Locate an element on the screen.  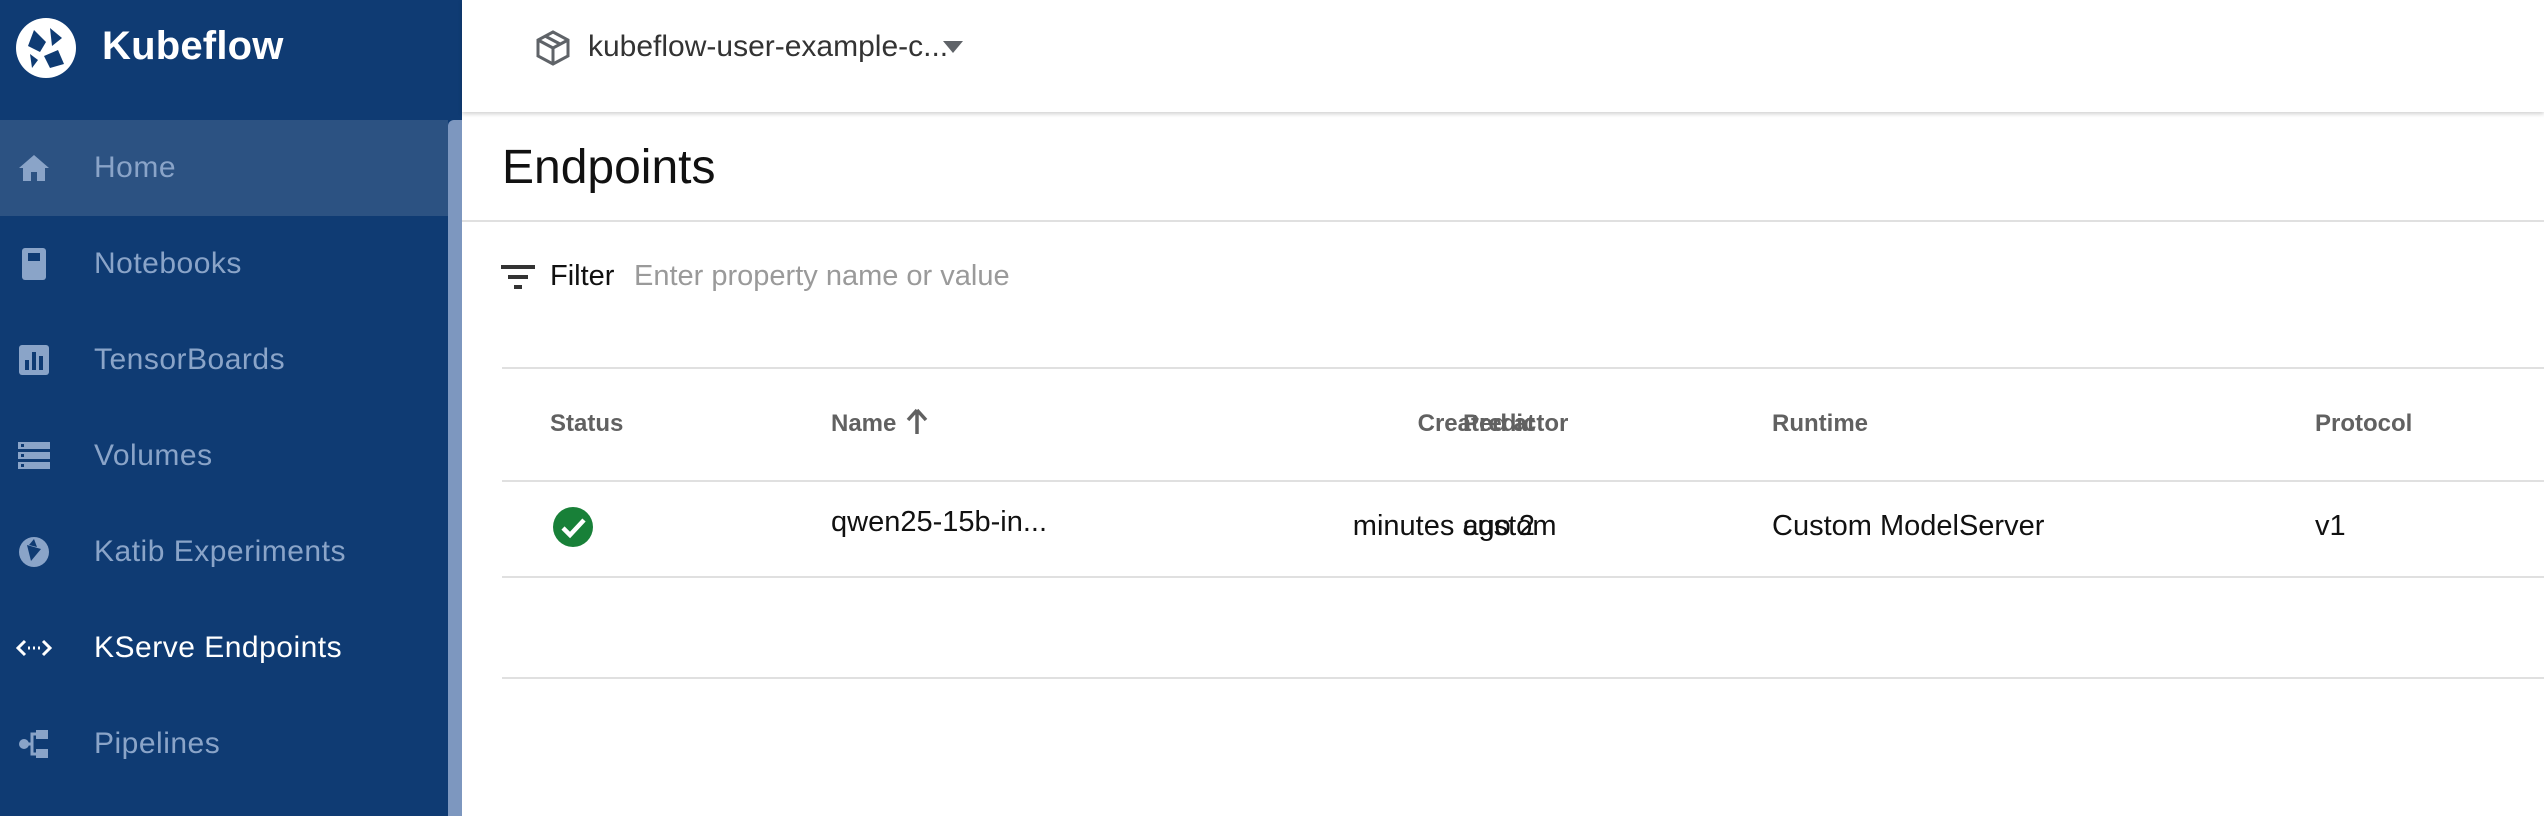
chevron-down-icon is located at coordinates (953, 47).